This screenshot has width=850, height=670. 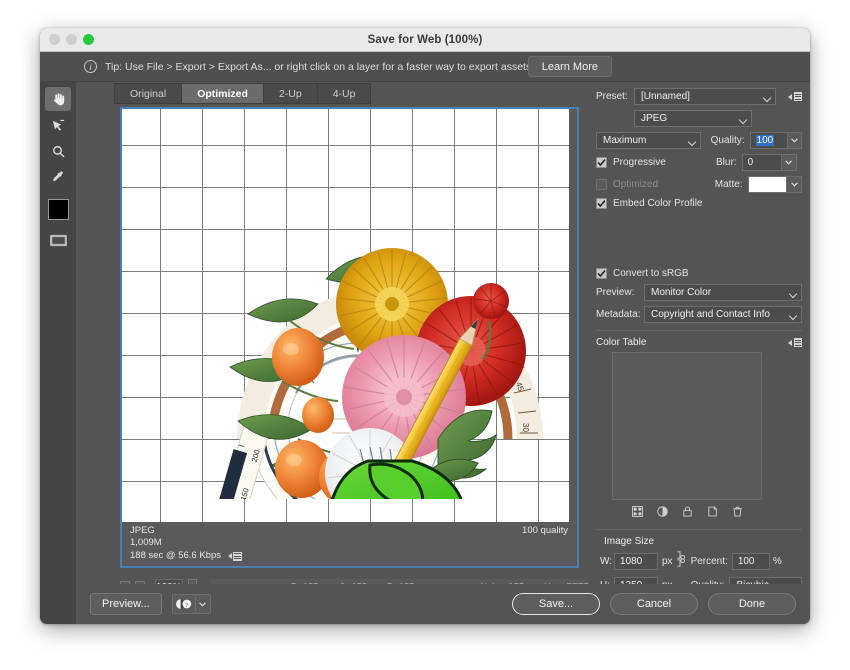 I want to click on optimized-label: Optimized, so click(x=636, y=184).